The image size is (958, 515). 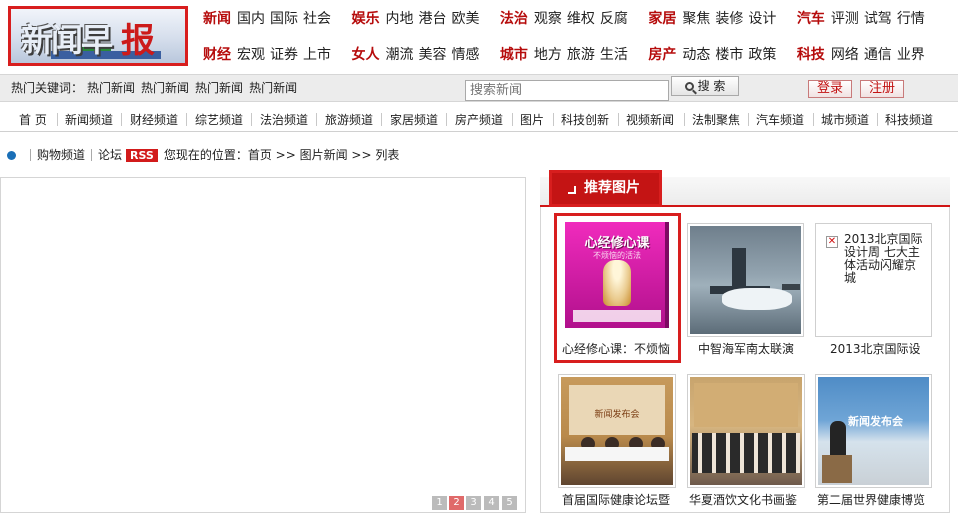 I want to click on nav-category-link: 新闻, so click(x=217, y=19).